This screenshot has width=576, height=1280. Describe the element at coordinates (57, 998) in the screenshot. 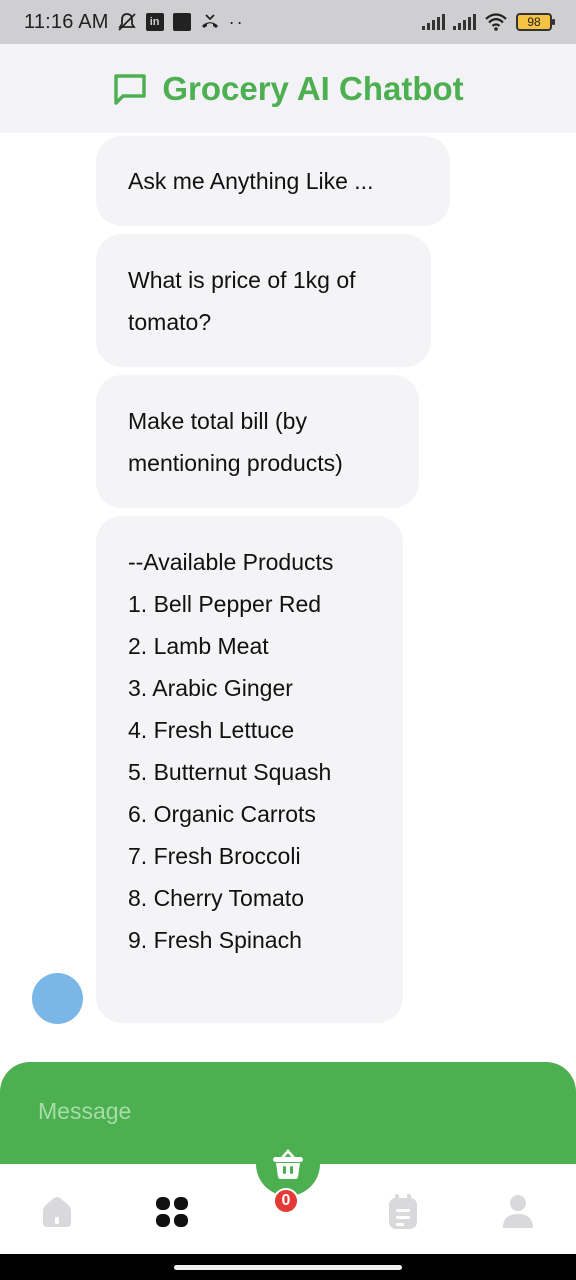

I see `bot-avatar` at that location.